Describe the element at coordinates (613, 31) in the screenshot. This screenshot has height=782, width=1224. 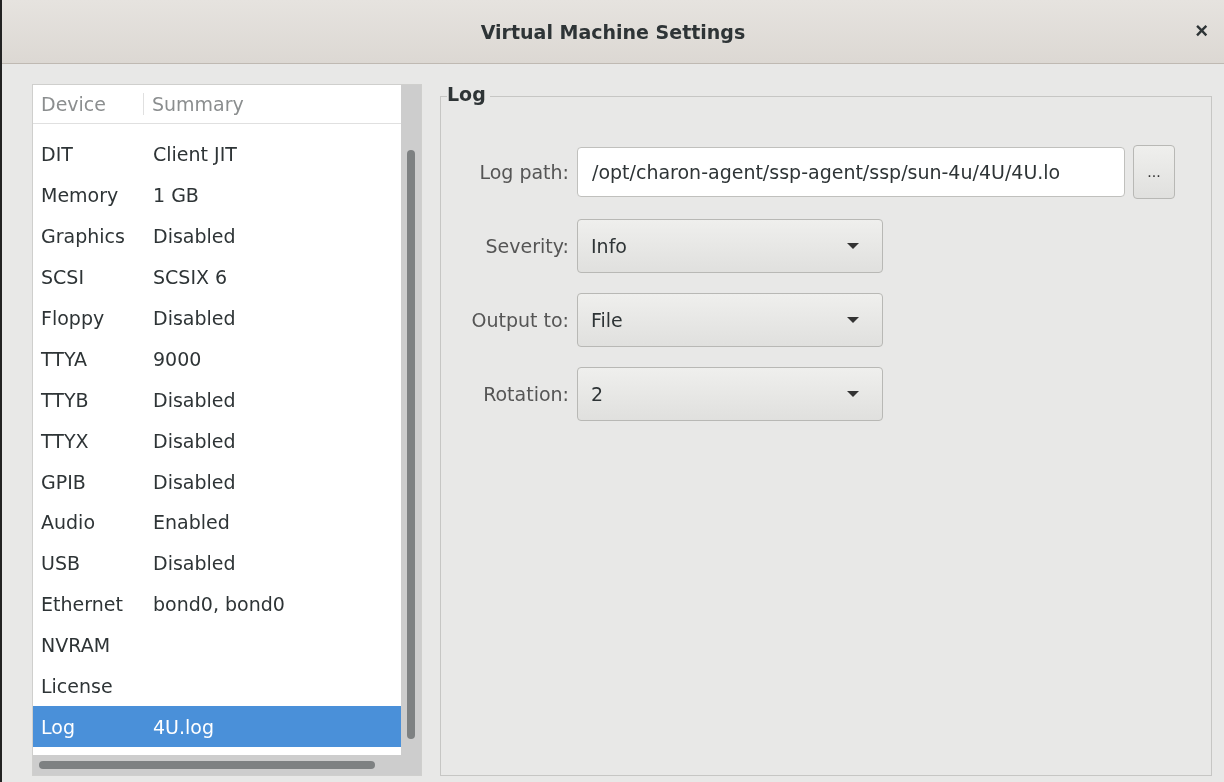
I see `window-title: Virtual Machine Settings` at that location.